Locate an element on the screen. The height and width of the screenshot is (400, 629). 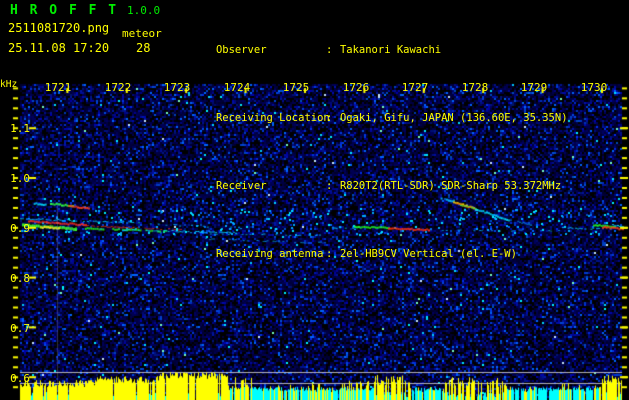
time-label-1727: 1727 is located at coordinates (415, 87).